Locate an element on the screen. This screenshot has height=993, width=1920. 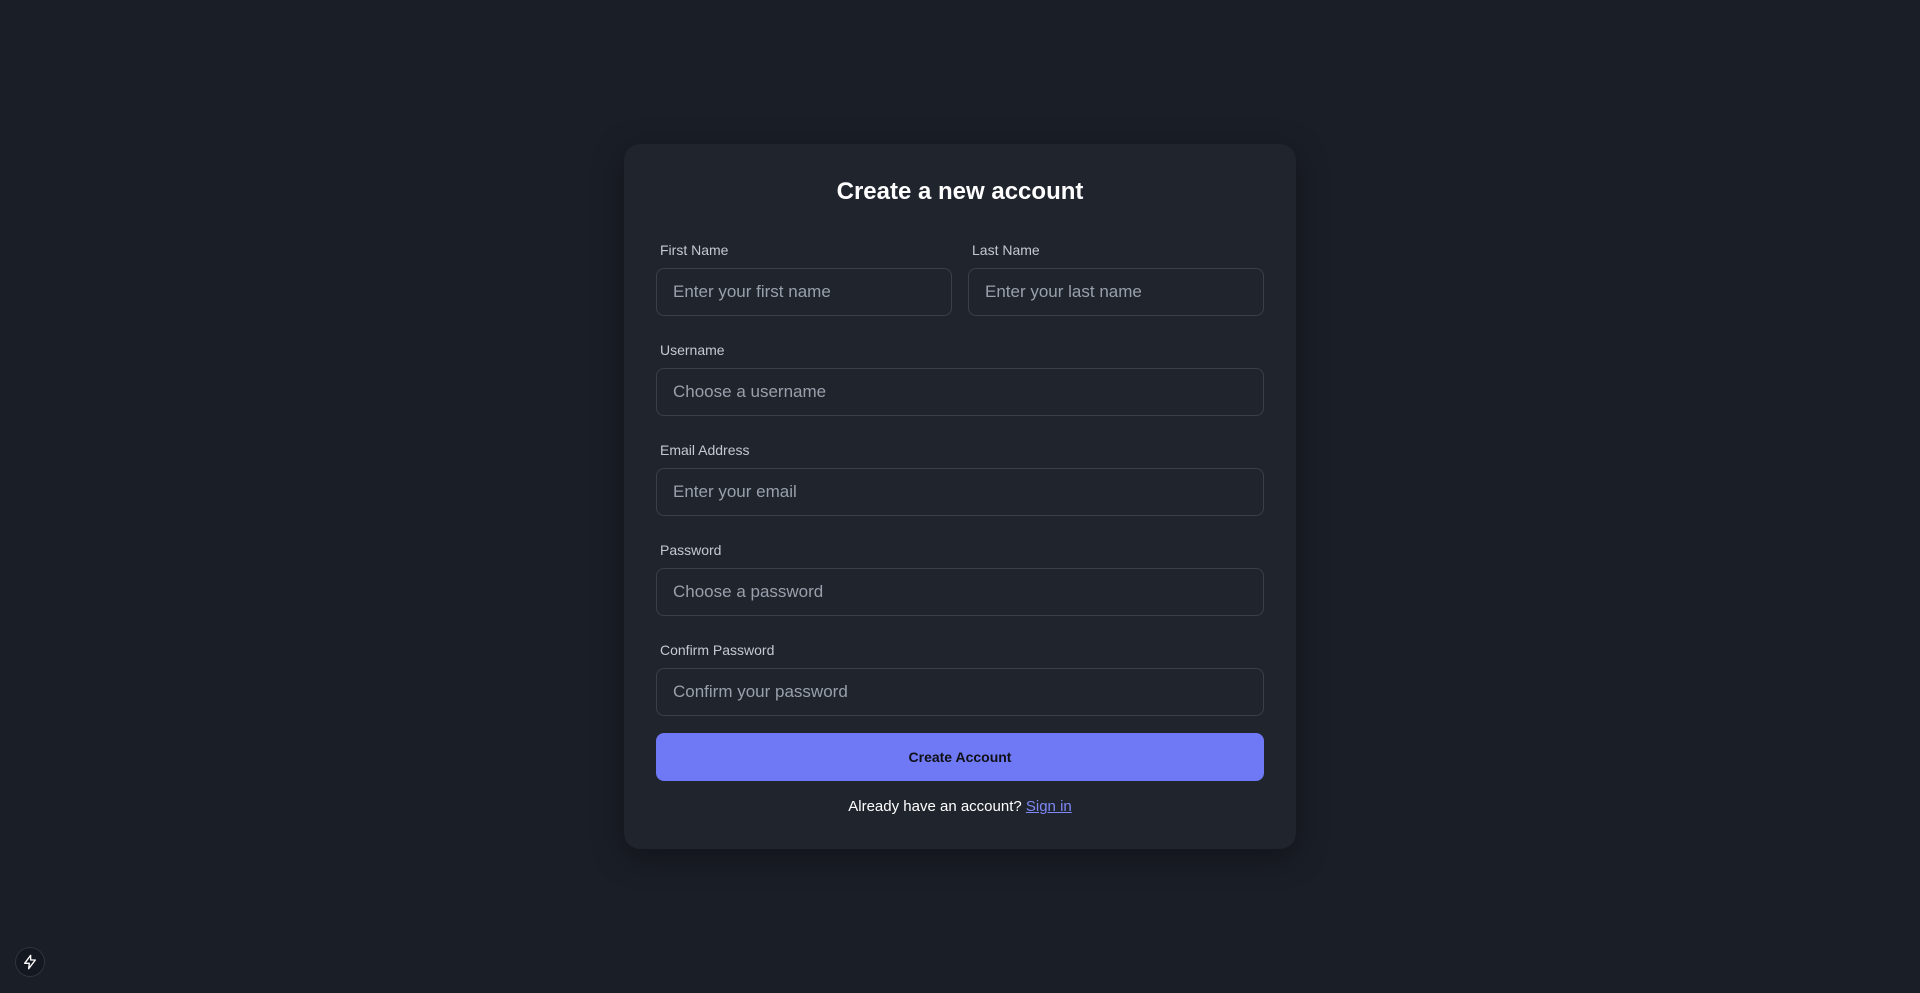
signin-prompt: Already have an account? Sign in is located at coordinates (960, 806).